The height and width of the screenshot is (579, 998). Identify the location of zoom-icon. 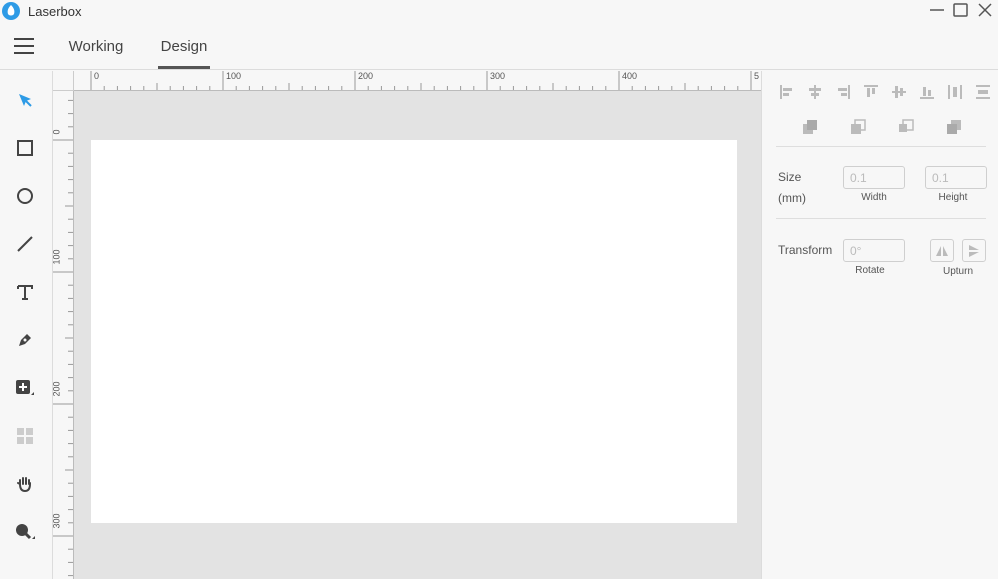
(25, 532).